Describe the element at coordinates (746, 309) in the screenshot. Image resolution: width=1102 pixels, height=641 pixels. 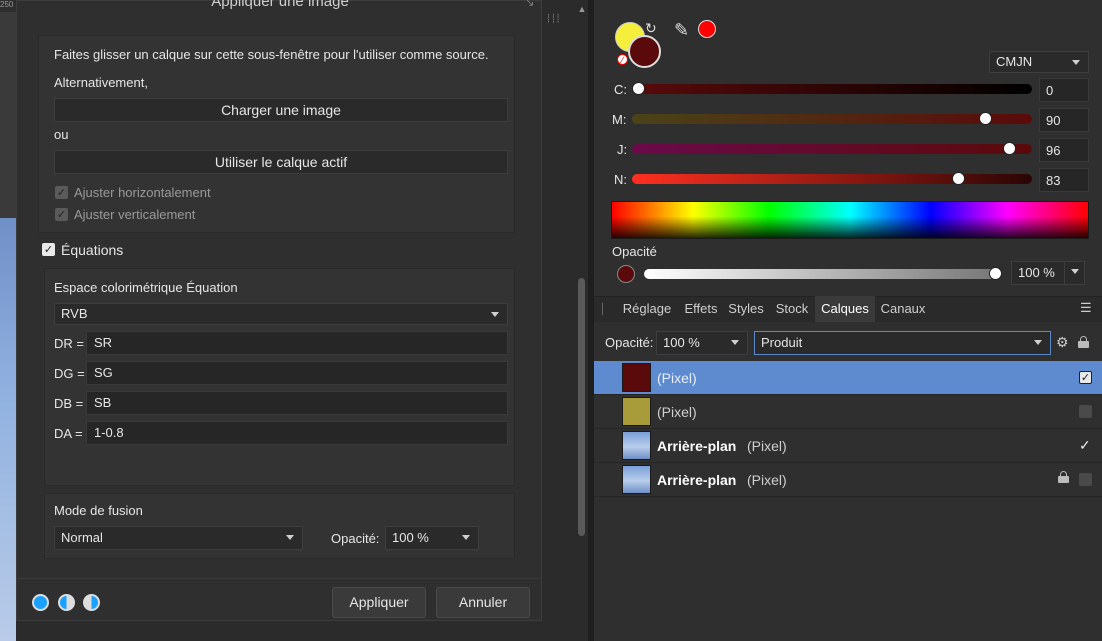
I see `tab-styles: Styles` at that location.